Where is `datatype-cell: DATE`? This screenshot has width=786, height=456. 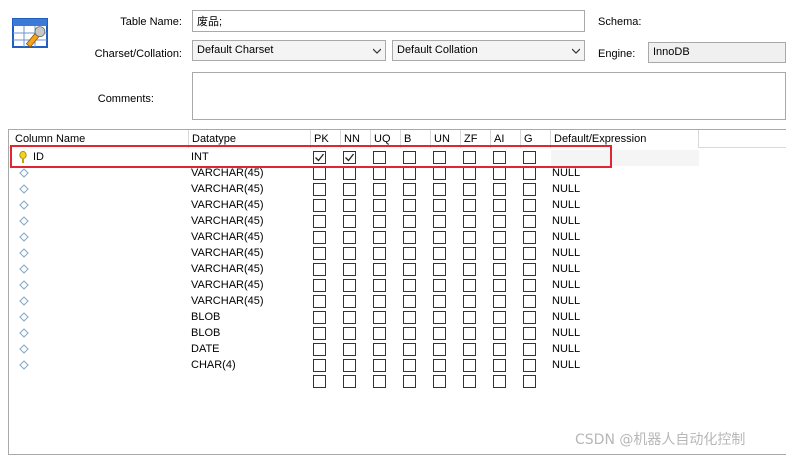
datatype-cell: DATE is located at coordinates (205, 349).